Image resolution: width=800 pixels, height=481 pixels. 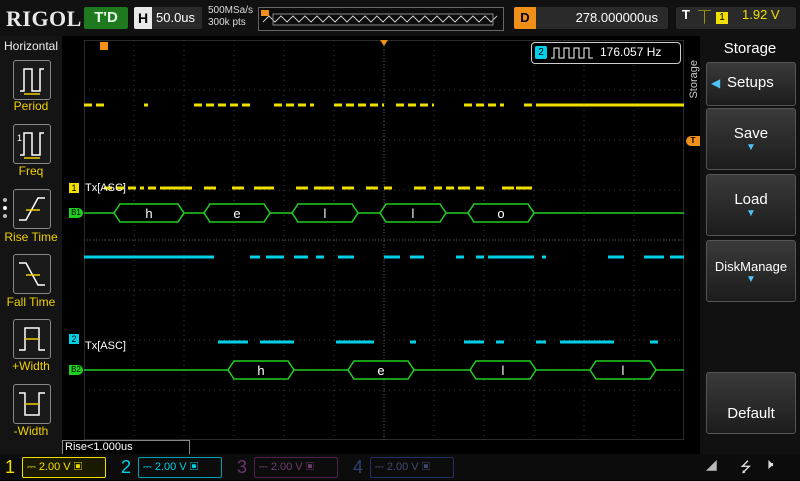 I want to click on memory-start-marker-icon, so click(x=104, y=46).